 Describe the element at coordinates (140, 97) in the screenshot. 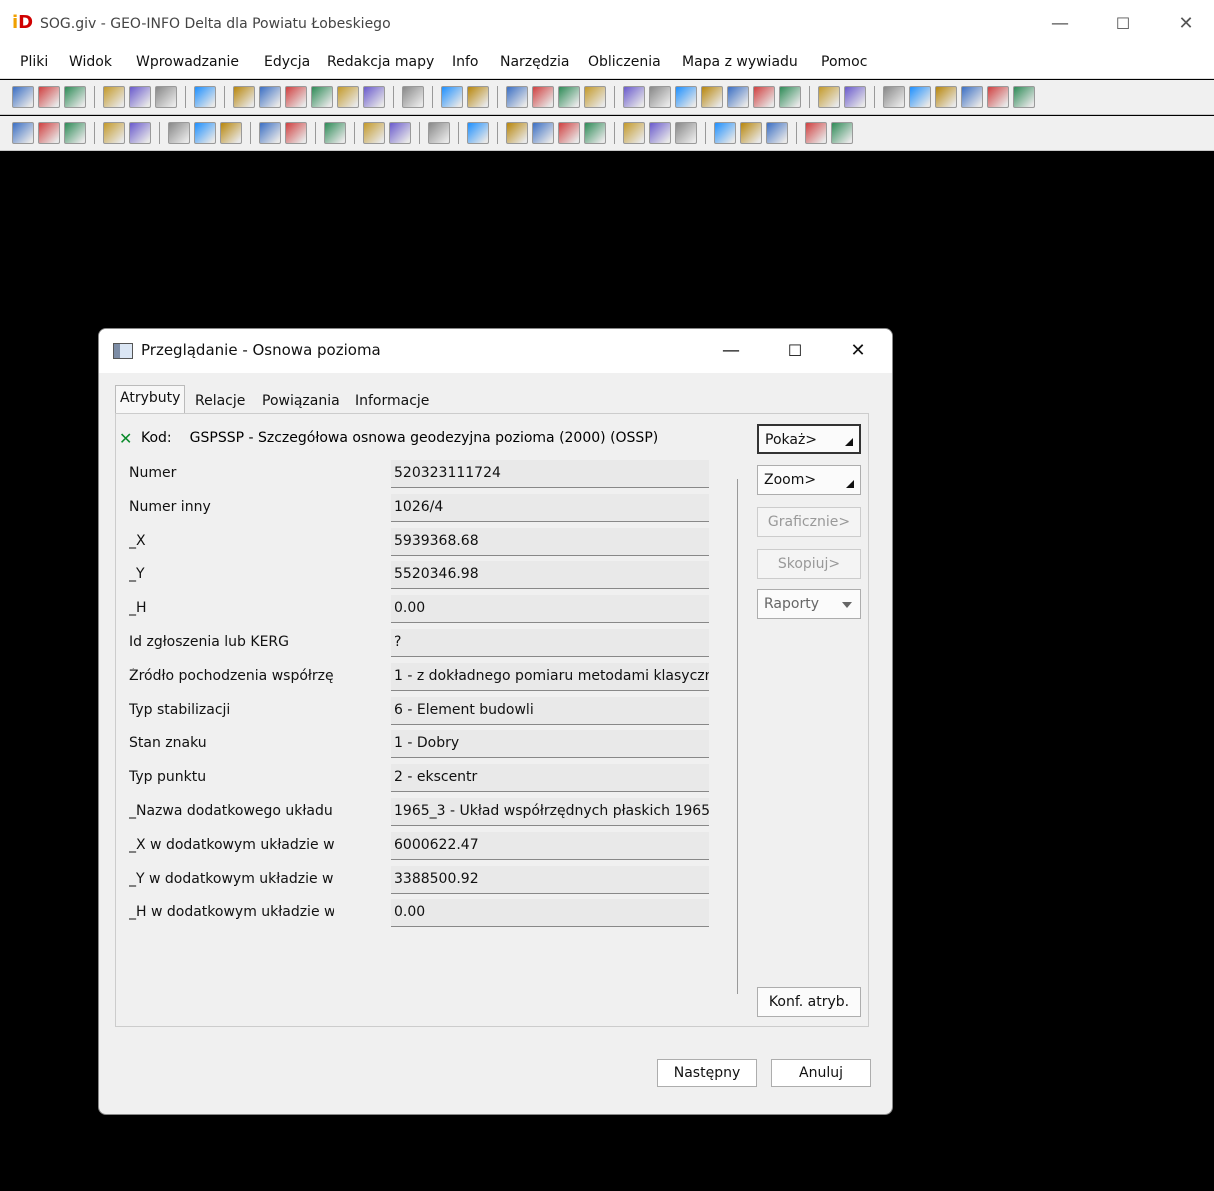

I see `globe-icon` at that location.